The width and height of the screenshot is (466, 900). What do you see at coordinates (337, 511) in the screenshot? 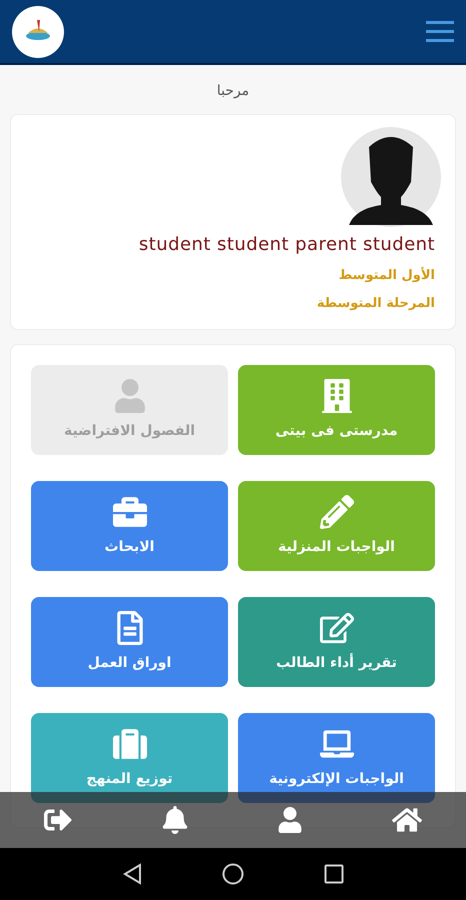
I see `pencil-icon` at bounding box center [337, 511].